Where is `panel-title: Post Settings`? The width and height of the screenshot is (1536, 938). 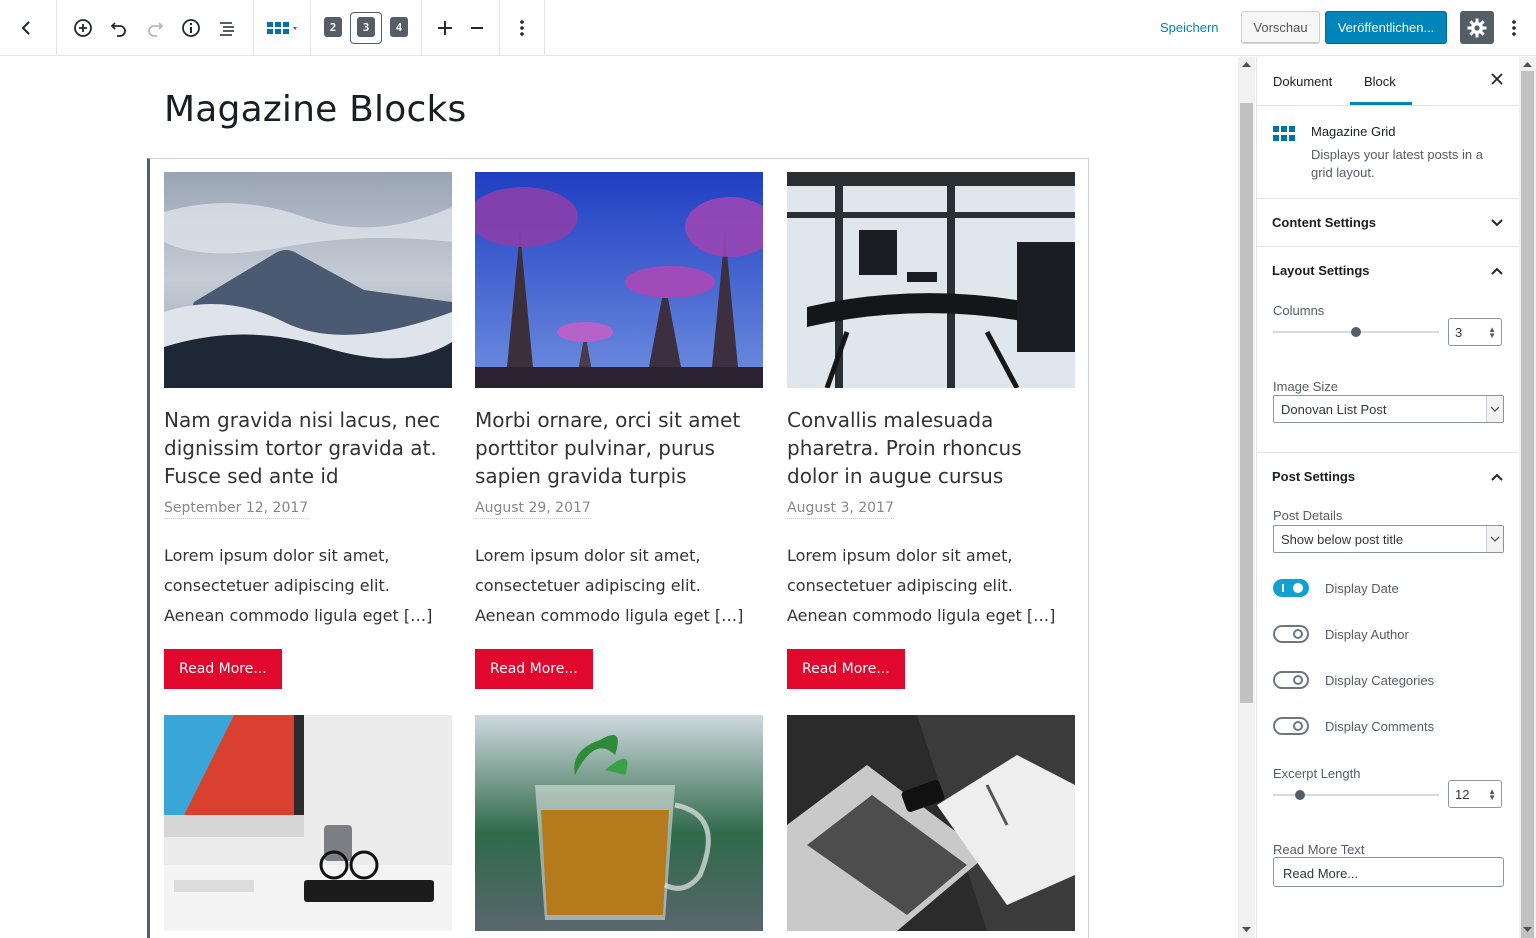
panel-title: Post Settings is located at coordinates (1314, 476).